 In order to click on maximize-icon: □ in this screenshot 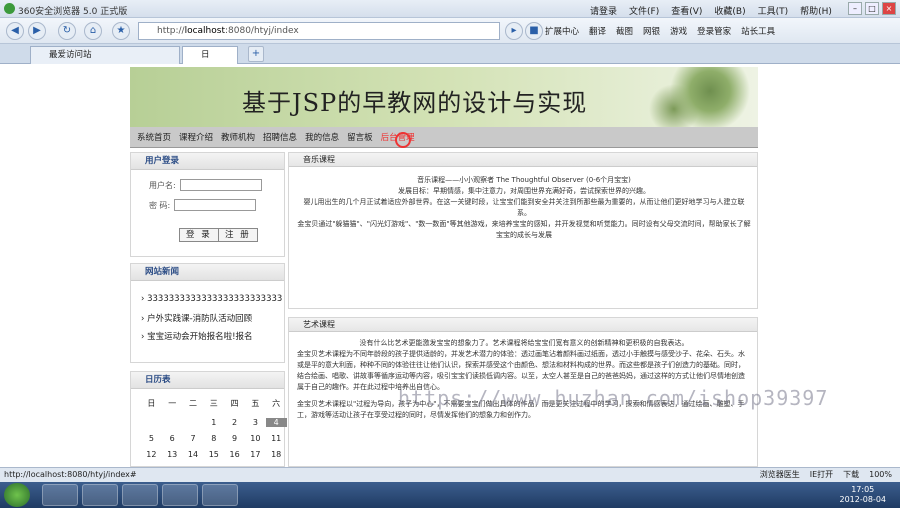, I will do `click(872, 8)`.